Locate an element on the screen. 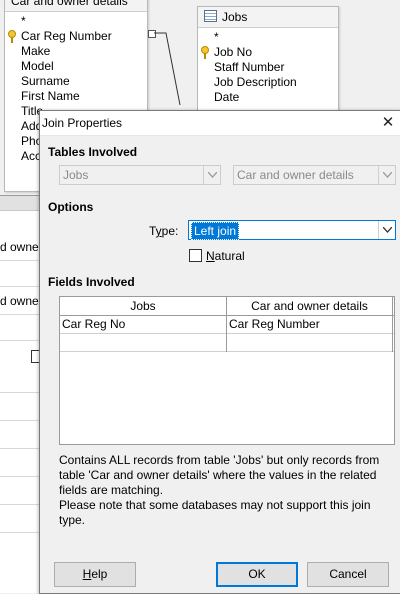 The image size is (400, 594). field-cell-right is located at coordinates (309, 342).